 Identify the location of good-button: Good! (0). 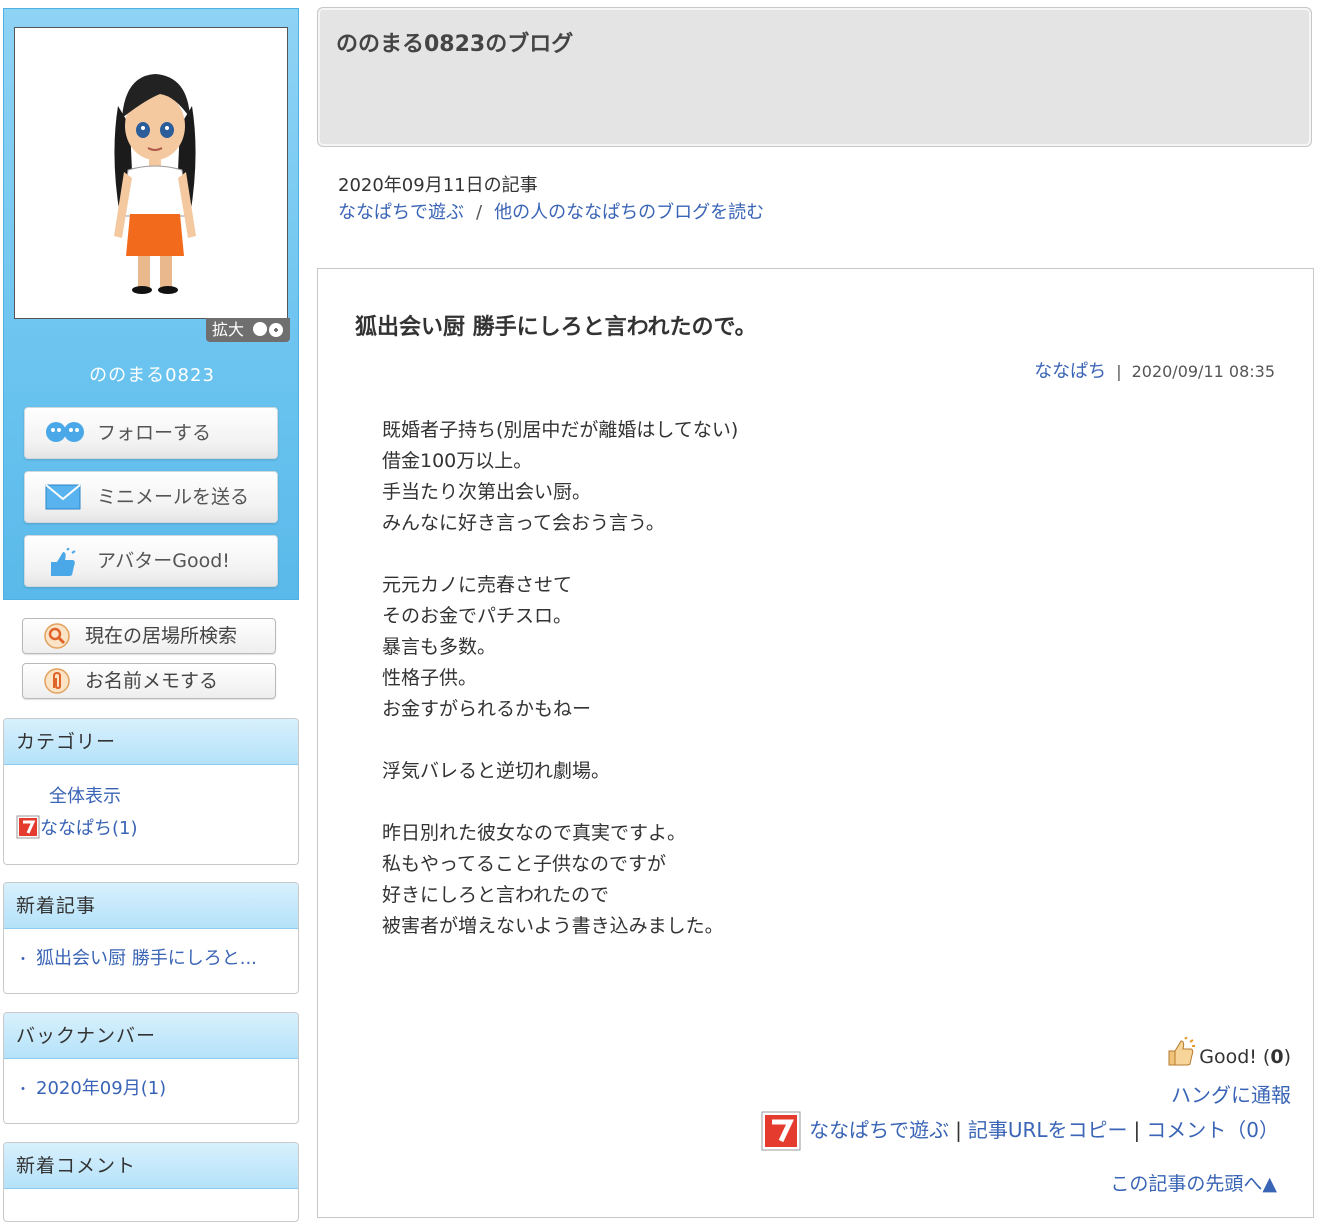
(1228, 1052).